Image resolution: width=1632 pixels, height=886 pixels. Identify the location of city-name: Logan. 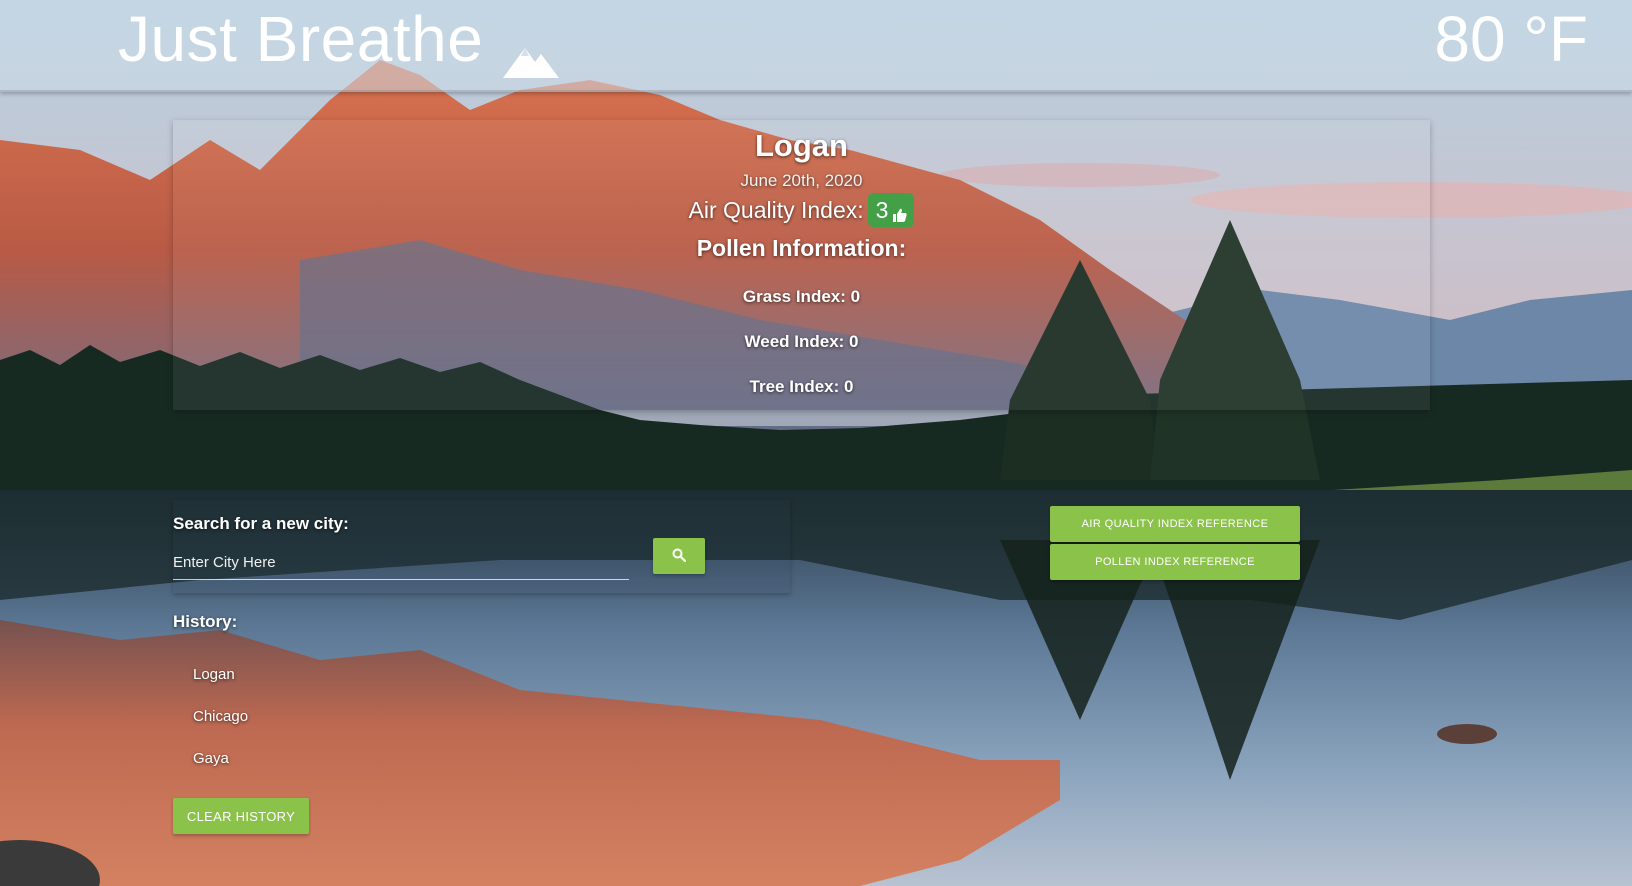
(801, 145).